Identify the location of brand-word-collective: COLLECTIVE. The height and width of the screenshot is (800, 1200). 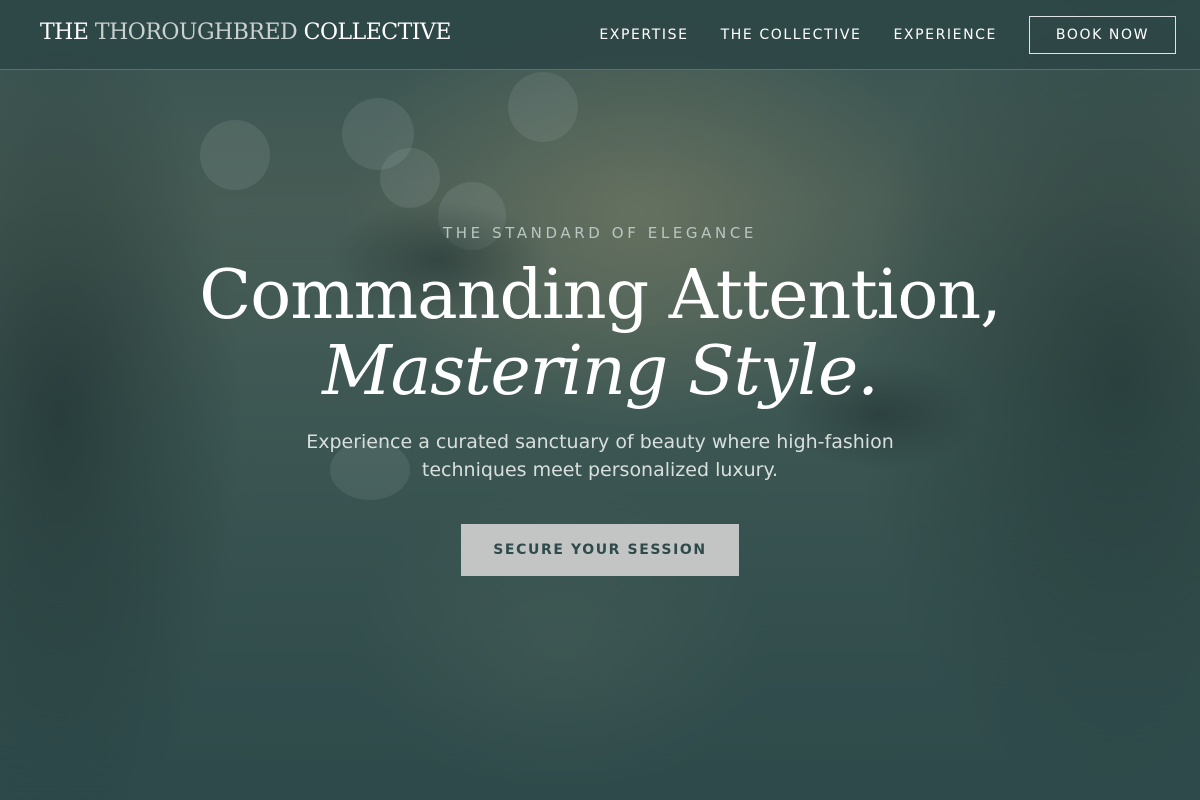
(377, 32).